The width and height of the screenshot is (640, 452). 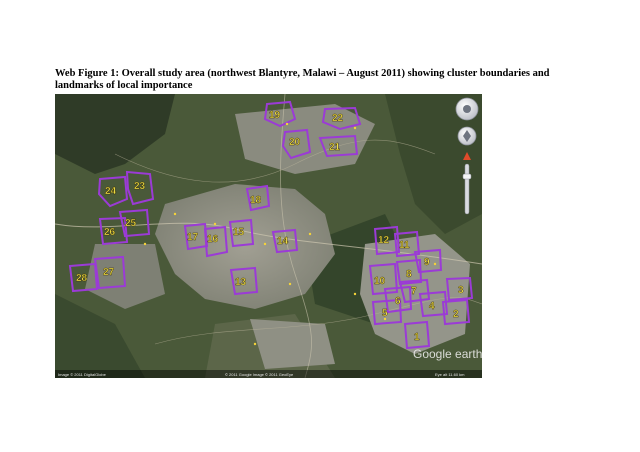 What do you see at coordinates (461, 290) in the screenshot?
I see `cluster-label-3: 3` at bounding box center [461, 290].